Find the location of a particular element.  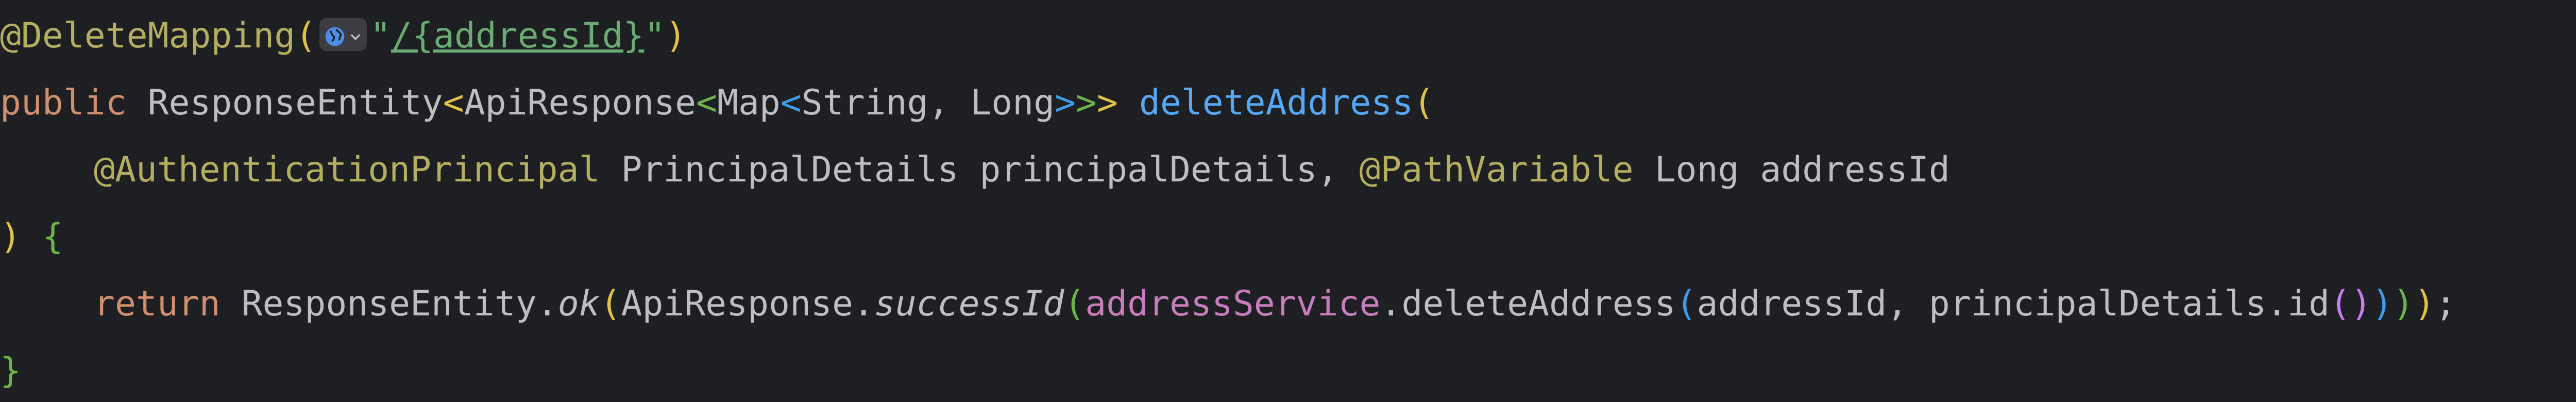

method-delete-address: deleteAddress is located at coordinates (1538, 303).